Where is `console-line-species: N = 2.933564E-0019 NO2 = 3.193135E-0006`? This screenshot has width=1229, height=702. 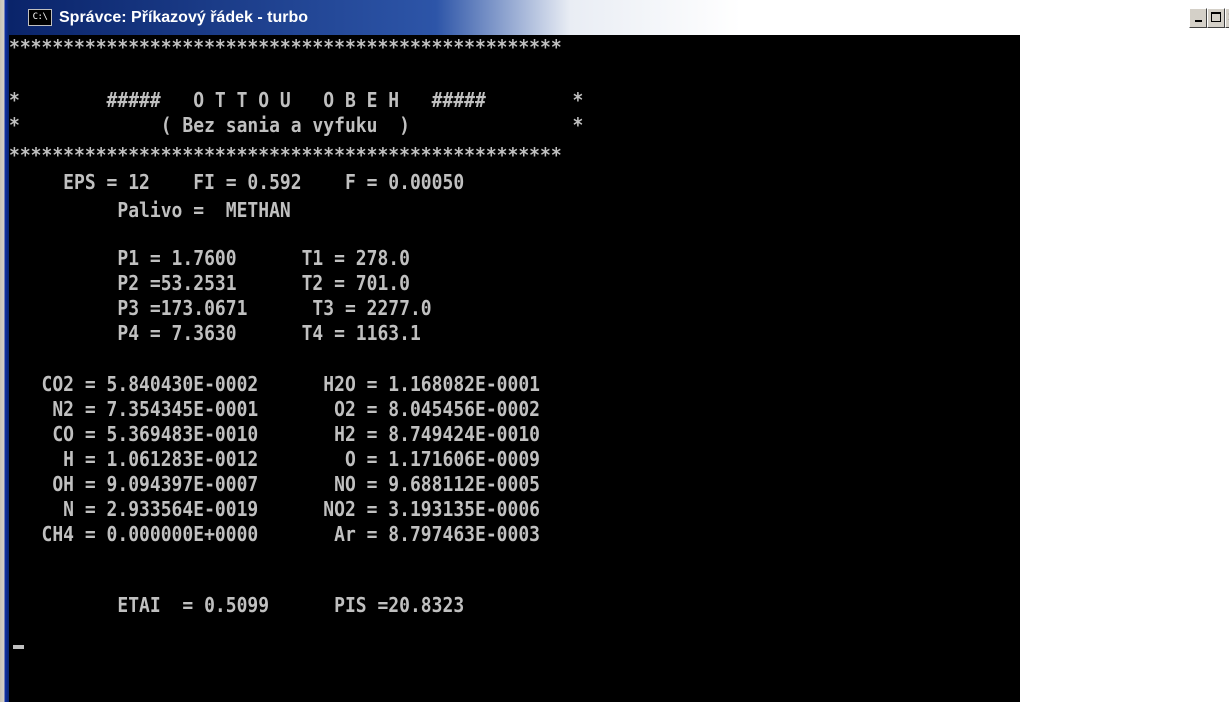 console-line-species: N = 2.933564E-0019 NO2 = 3.193135E-0006 is located at coordinates (275, 509).